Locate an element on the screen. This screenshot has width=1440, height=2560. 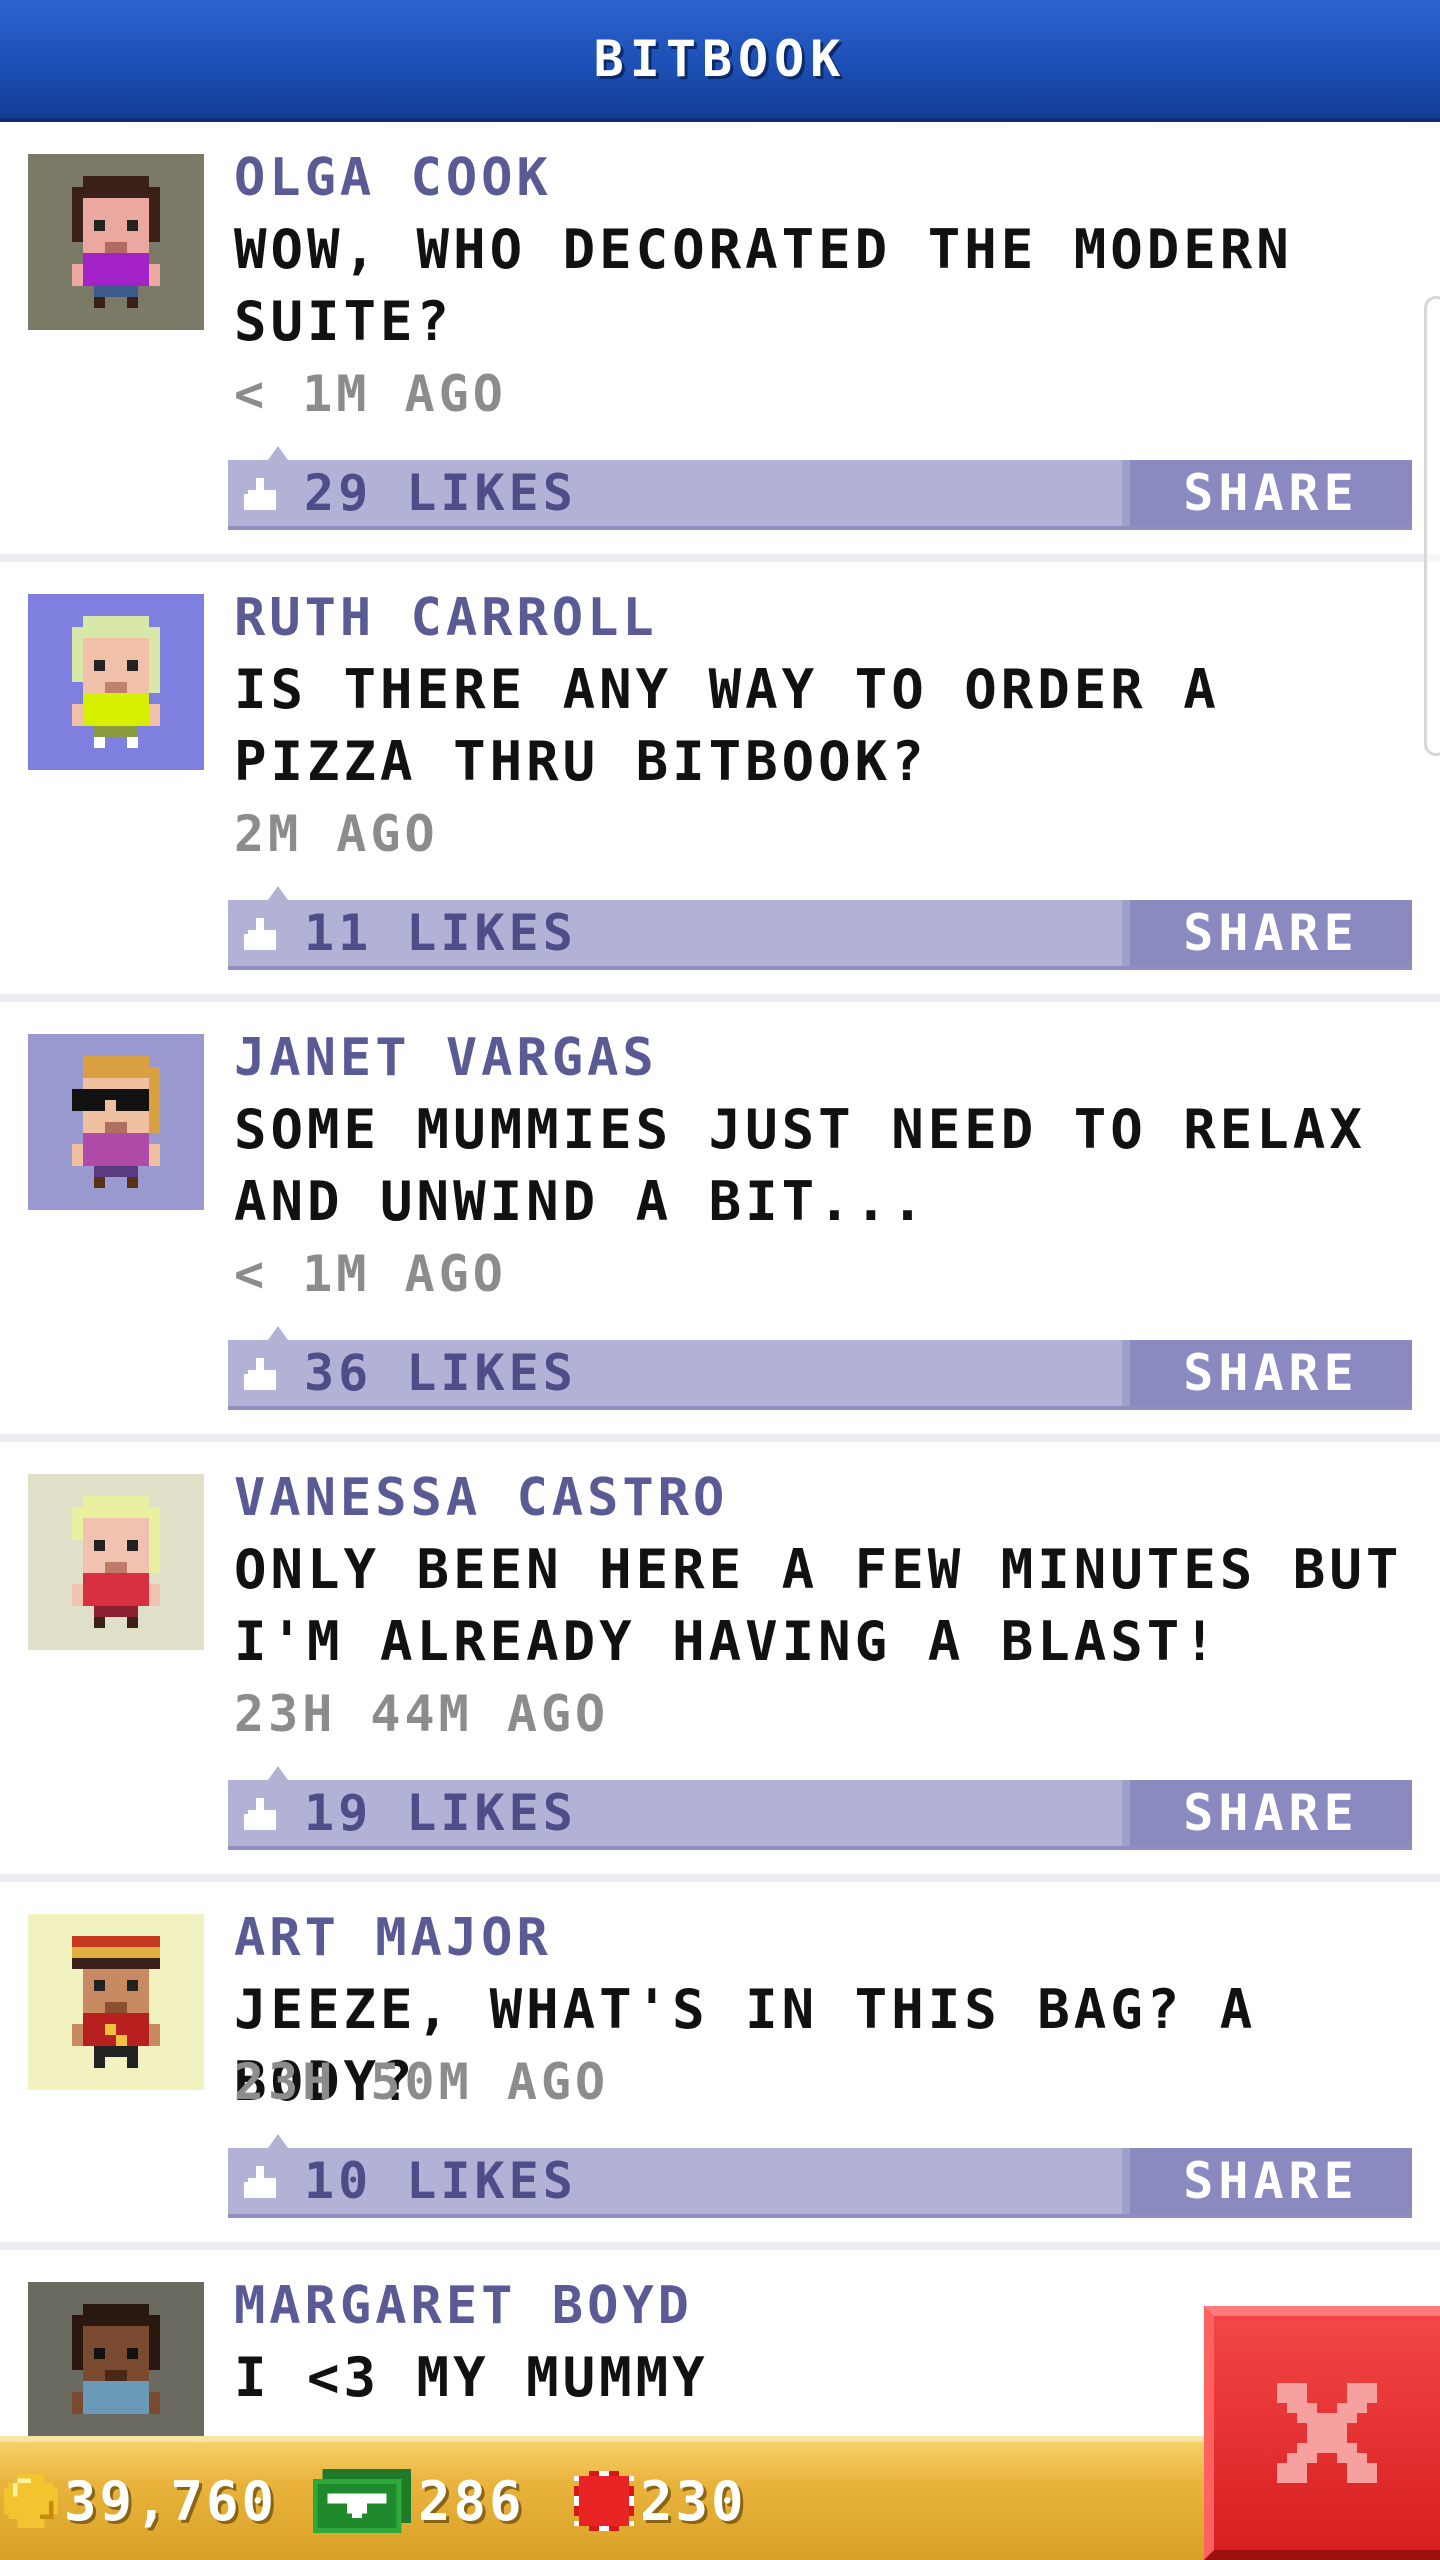
post-timestamp: 23H 44M AGO is located at coordinates (422, 1714).